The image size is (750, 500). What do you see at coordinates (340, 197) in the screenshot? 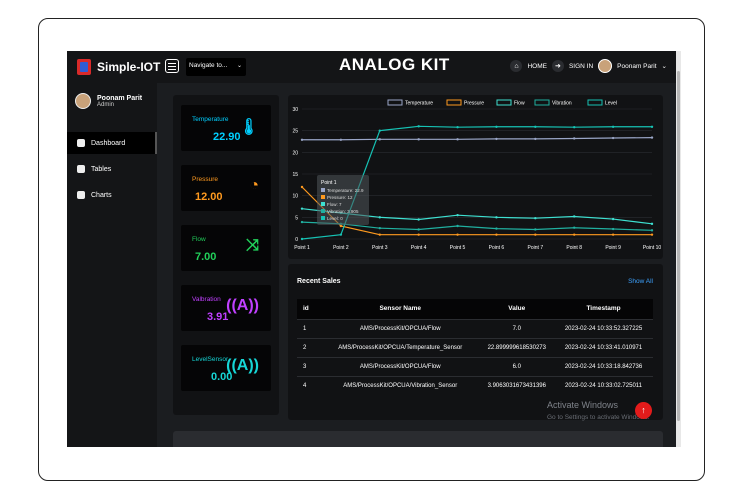
I see `tooltip-line: Pressure: 12` at bounding box center [340, 197].